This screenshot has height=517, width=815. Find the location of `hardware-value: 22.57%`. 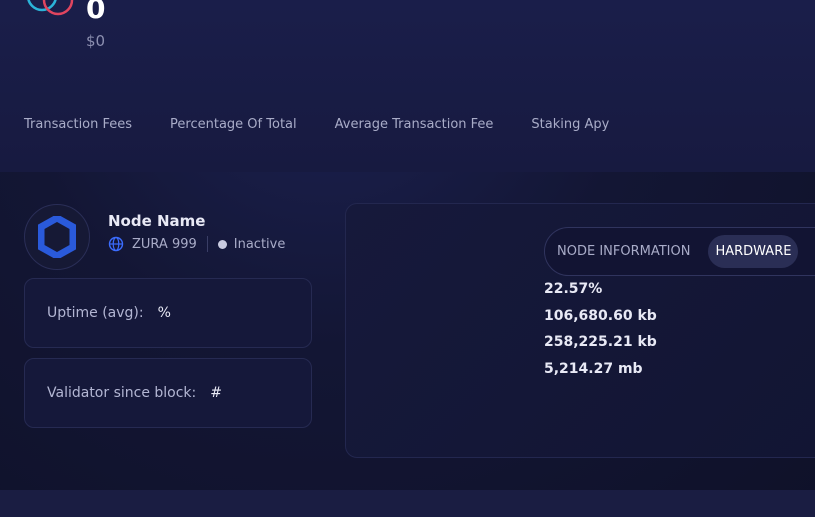

hardware-value: 22.57% is located at coordinates (573, 289).